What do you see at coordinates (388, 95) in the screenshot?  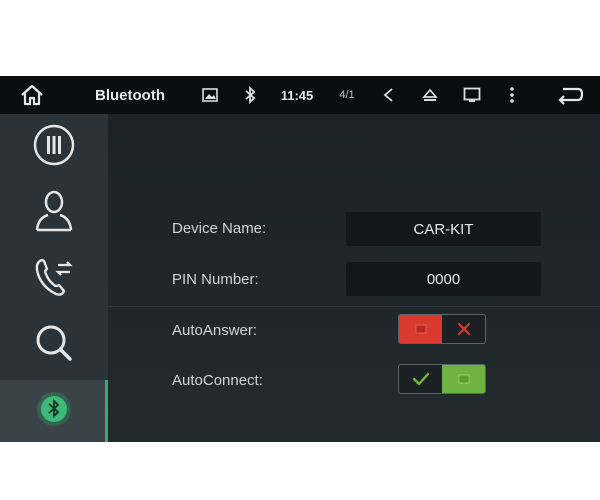 I see `volume-icon` at bounding box center [388, 95].